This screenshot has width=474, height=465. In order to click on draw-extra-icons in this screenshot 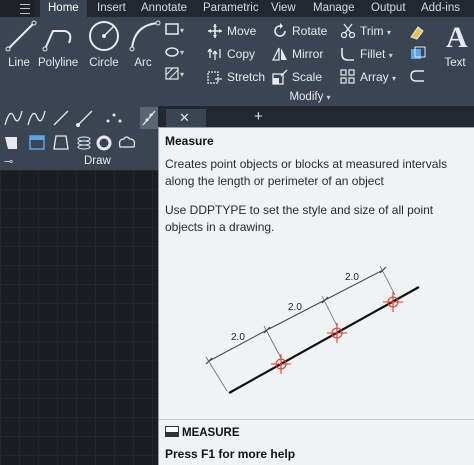, I will do `click(81, 129)`.